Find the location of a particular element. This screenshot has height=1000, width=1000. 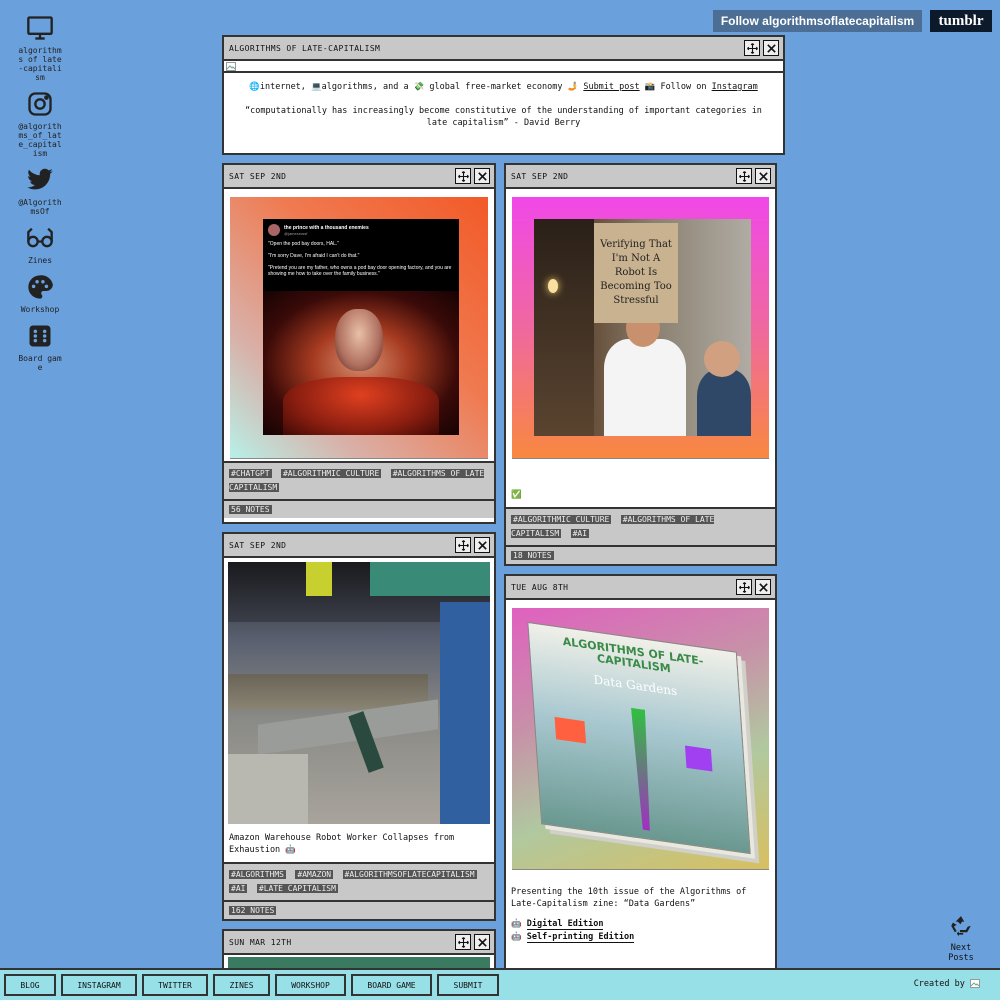

nav-twitter: TWITTER is located at coordinates (175, 985).